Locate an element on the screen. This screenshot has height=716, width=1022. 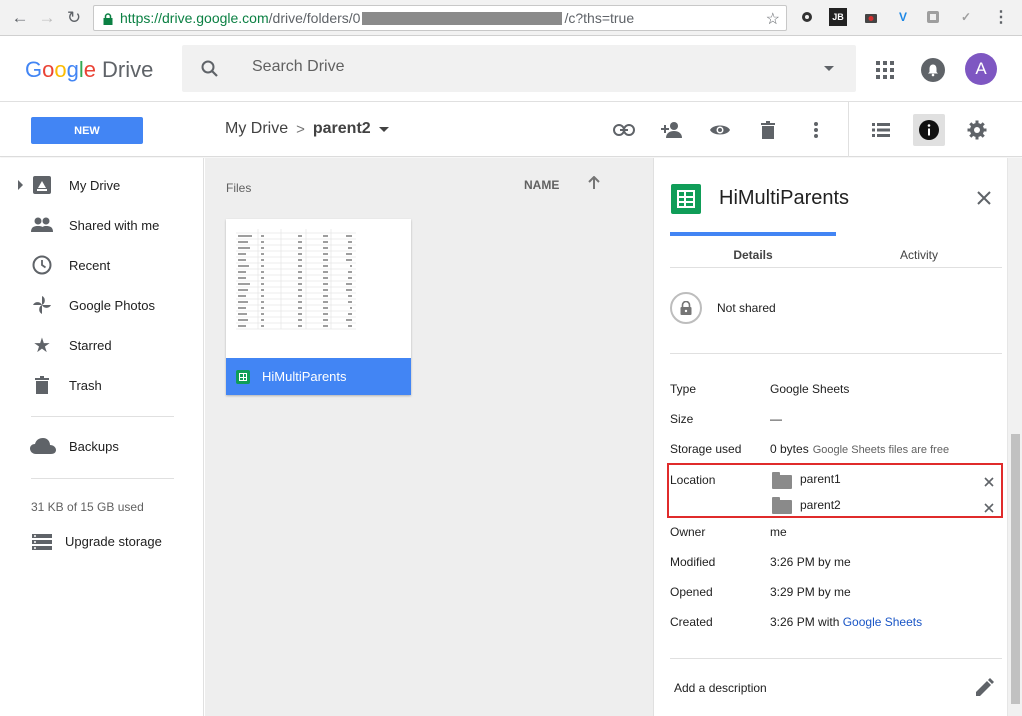
sidebar-item-backups: Backups is located at coordinates (102, 446).